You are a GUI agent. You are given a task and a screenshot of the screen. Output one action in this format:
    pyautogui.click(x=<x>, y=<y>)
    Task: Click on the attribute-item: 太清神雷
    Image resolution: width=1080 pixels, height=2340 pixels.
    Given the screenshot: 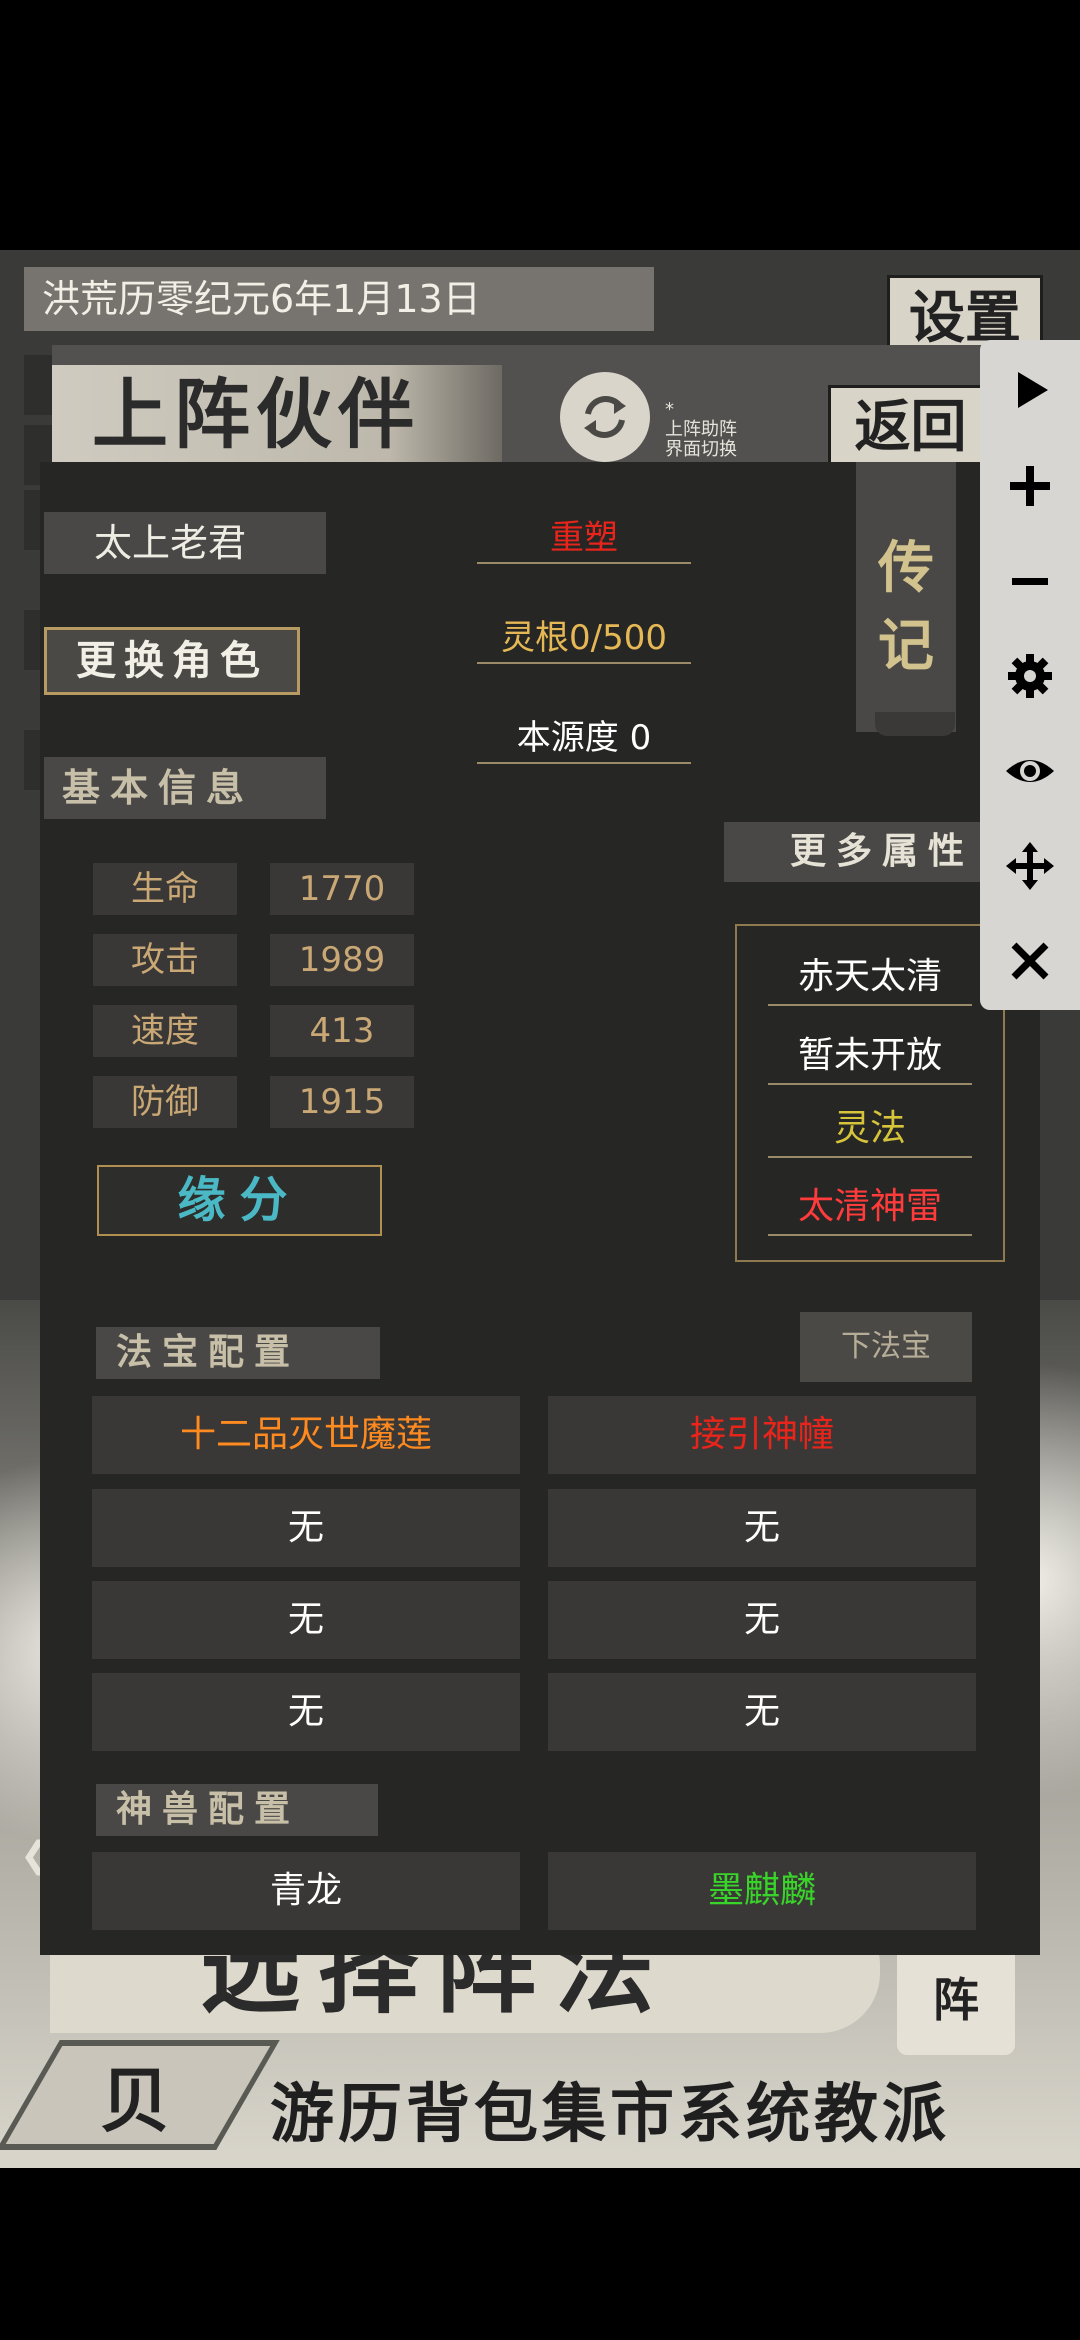 What is the action you would take?
    pyautogui.click(x=870, y=1207)
    